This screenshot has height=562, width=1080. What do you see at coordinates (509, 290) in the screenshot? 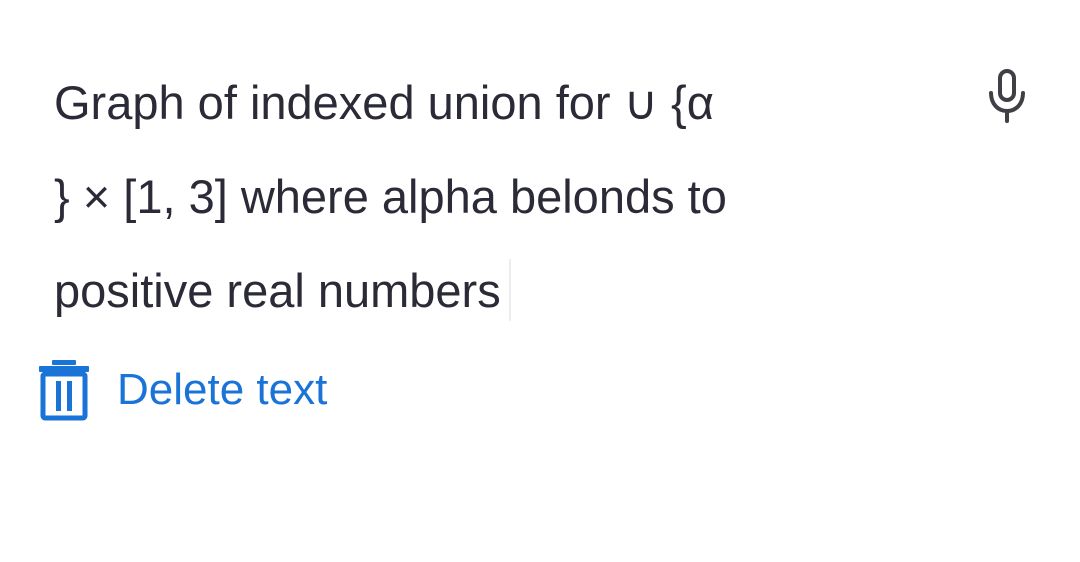
I see `text-cursor` at bounding box center [509, 290].